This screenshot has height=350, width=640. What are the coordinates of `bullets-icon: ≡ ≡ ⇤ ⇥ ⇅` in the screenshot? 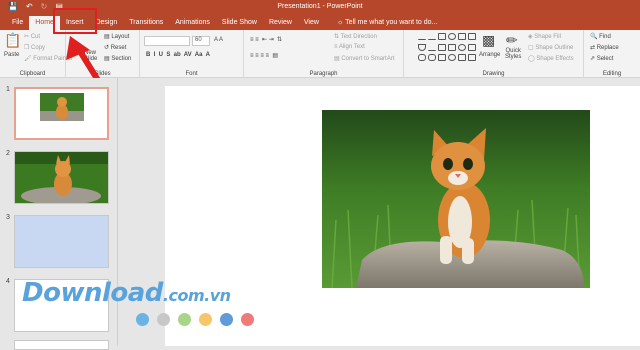 It's located at (266, 39).